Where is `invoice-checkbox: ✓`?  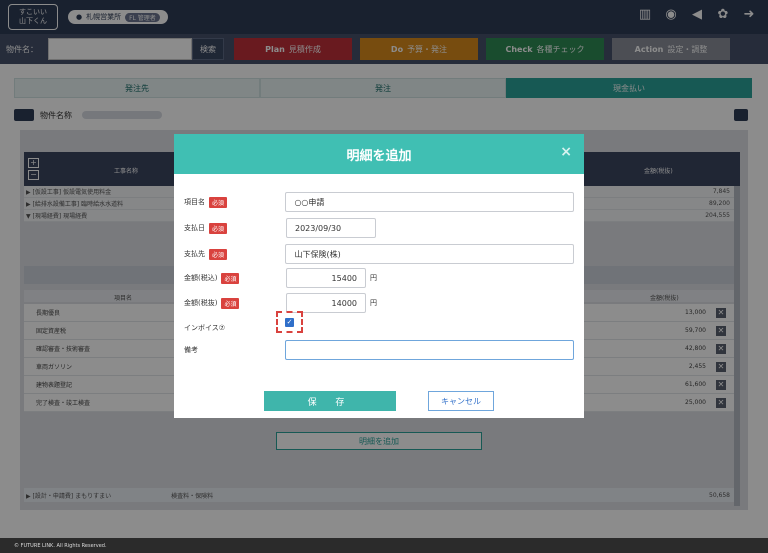 invoice-checkbox: ✓ is located at coordinates (289, 322).